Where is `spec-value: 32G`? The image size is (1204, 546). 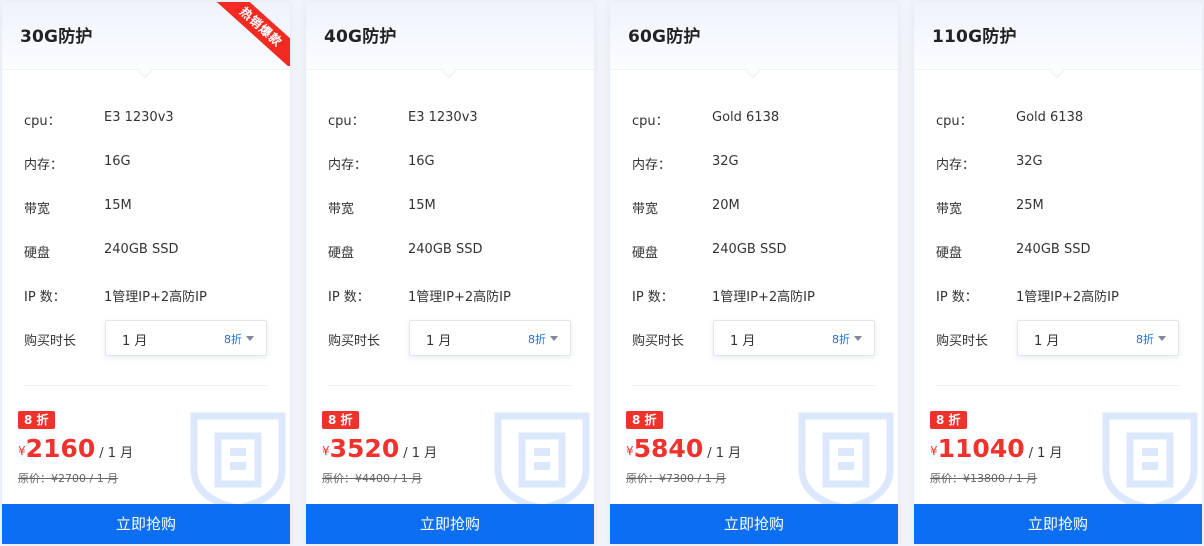
spec-value: 32G is located at coordinates (1029, 161).